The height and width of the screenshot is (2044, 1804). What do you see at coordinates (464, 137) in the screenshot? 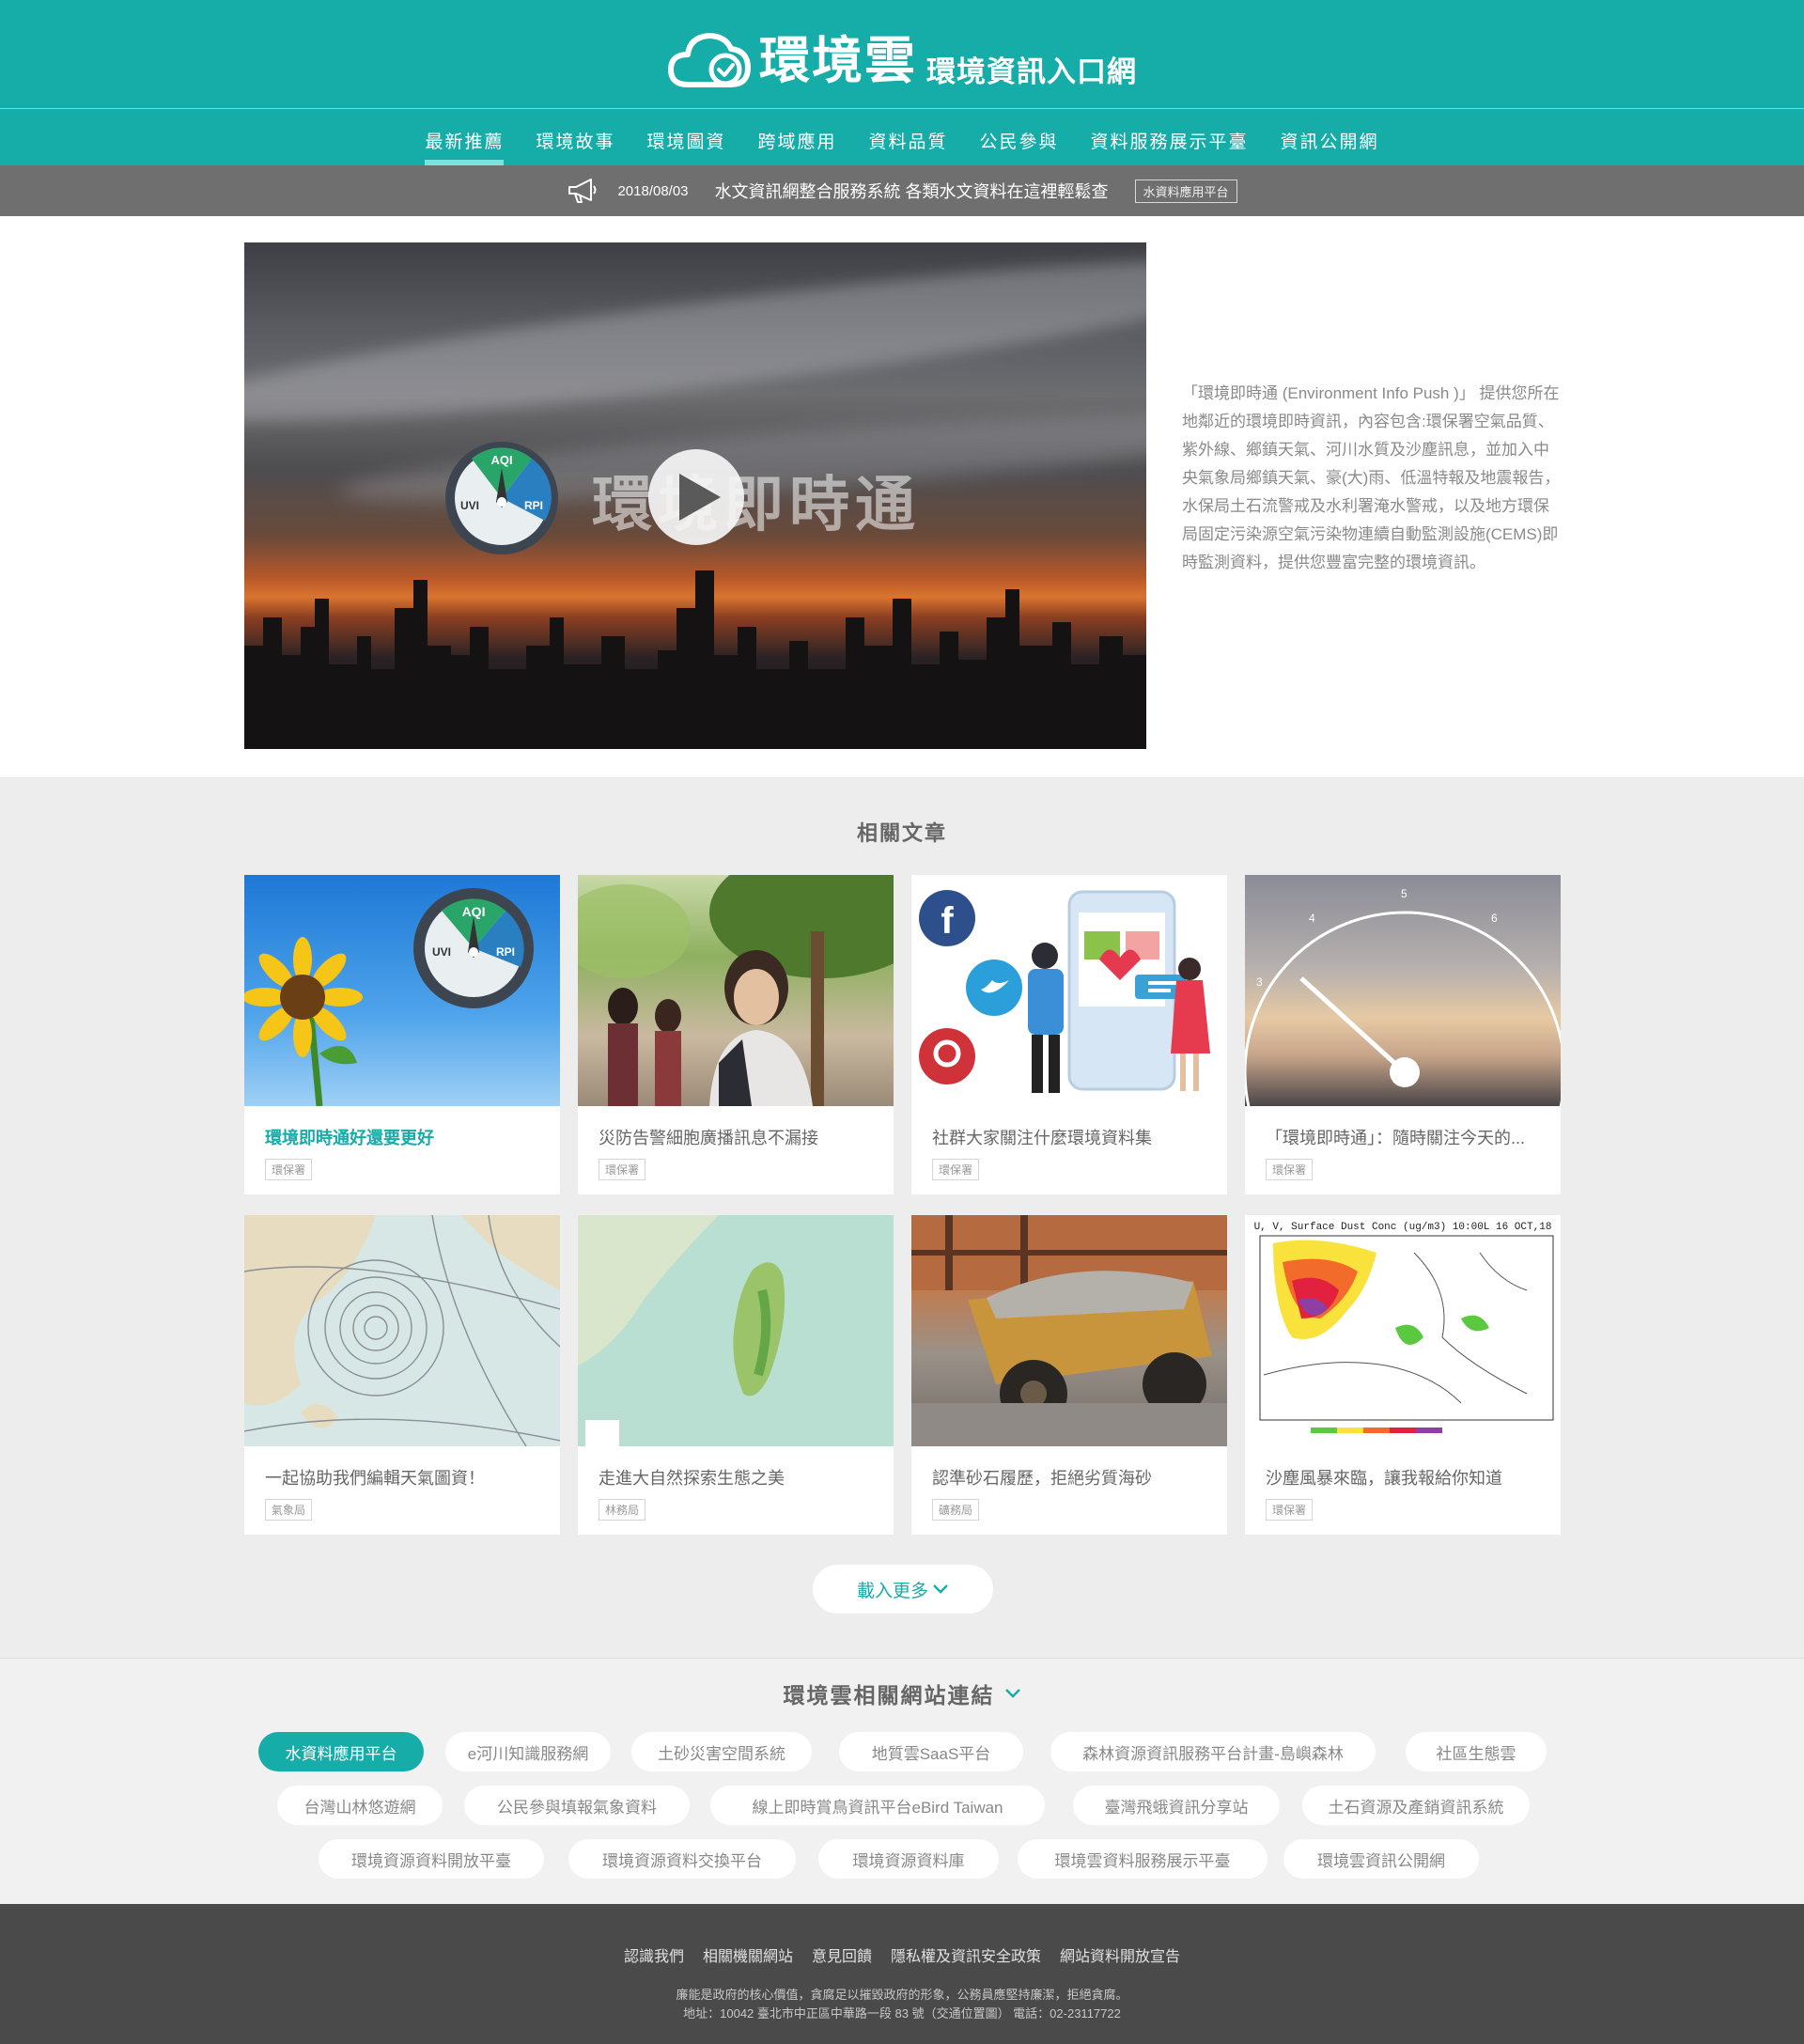
I see `nav-latest: 最新推薦` at bounding box center [464, 137].